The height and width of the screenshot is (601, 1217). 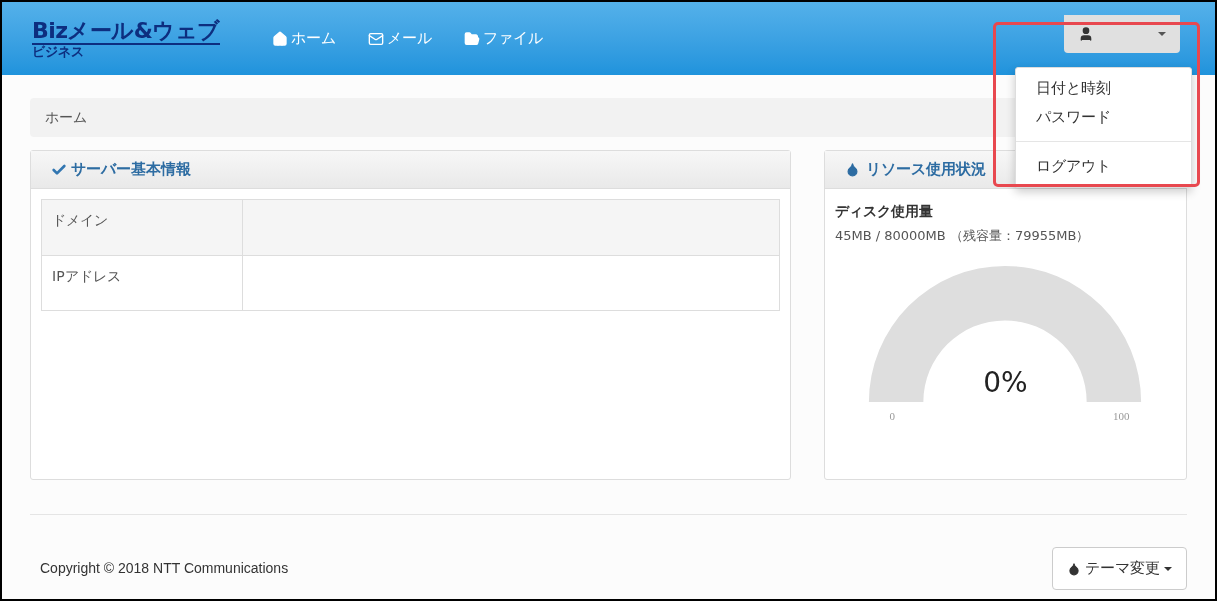 I want to click on gauge-min-label: 0, so click(x=892, y=416).